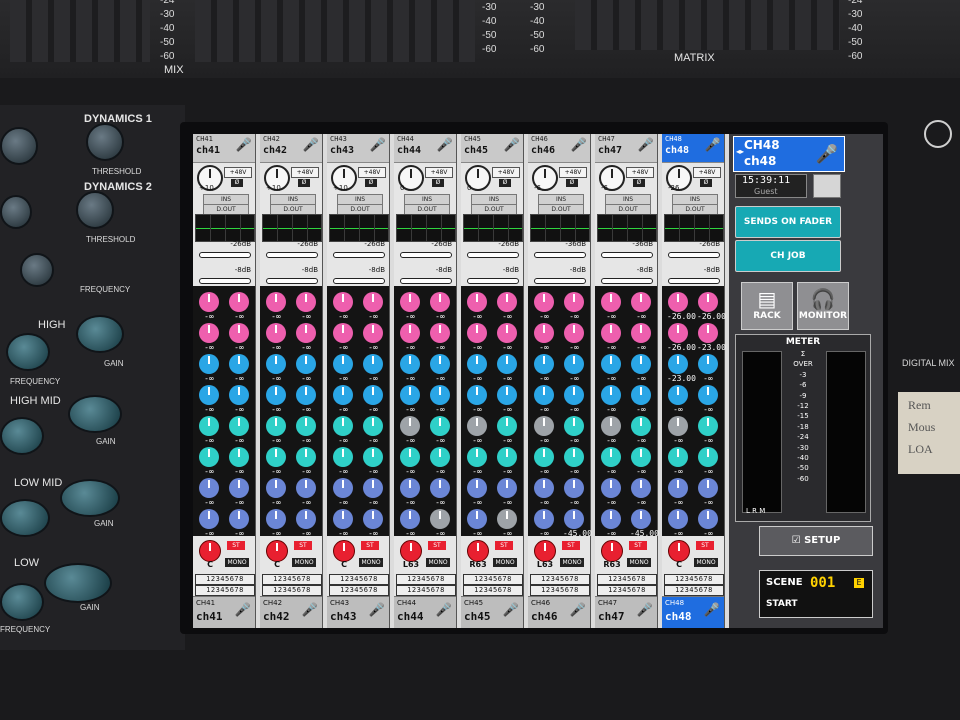  I want to click on eq-high-gain-knob, so click(100, 334).